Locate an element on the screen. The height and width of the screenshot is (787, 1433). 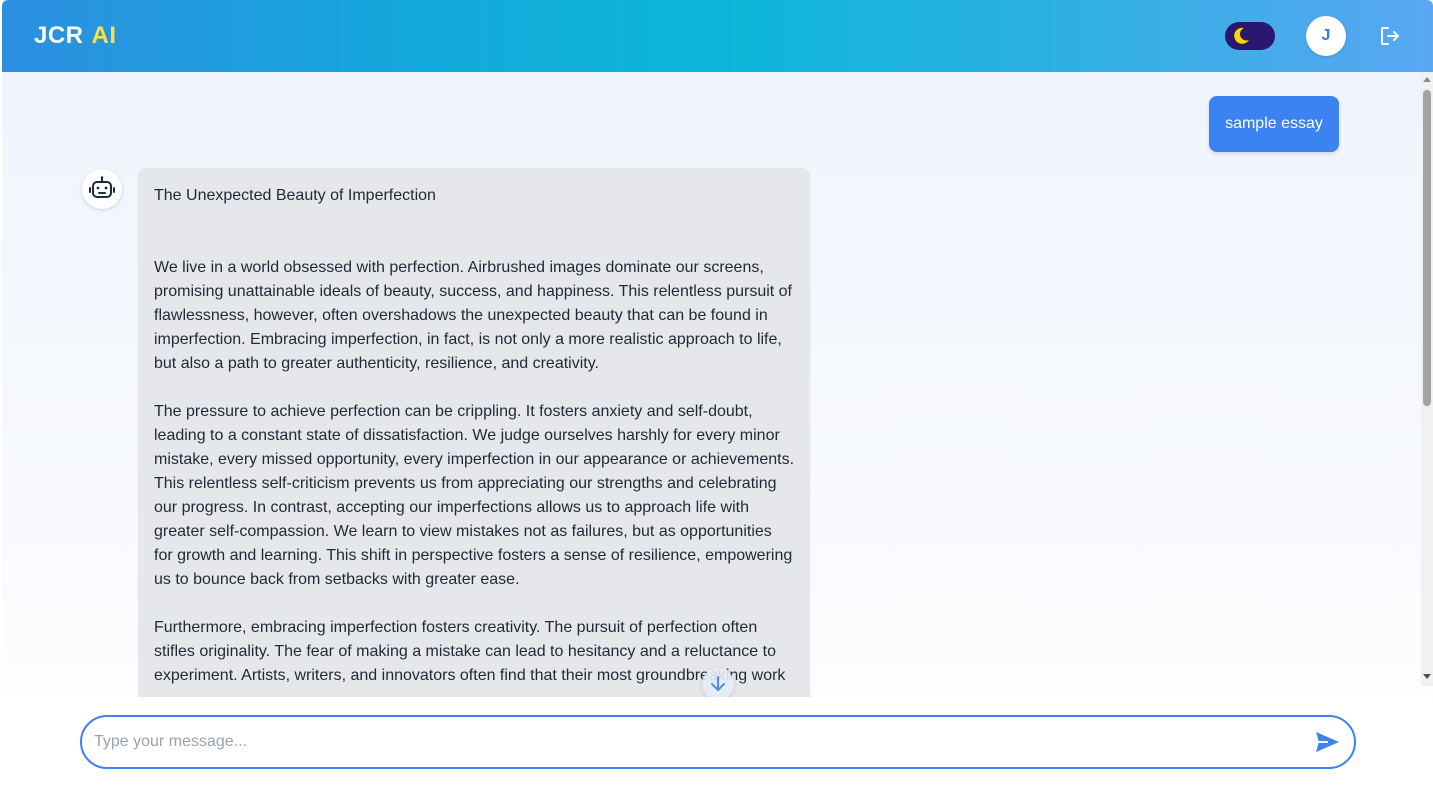
essay-title: The Unexpected Beauty of Imperfection is located at coordinates (295, 195).